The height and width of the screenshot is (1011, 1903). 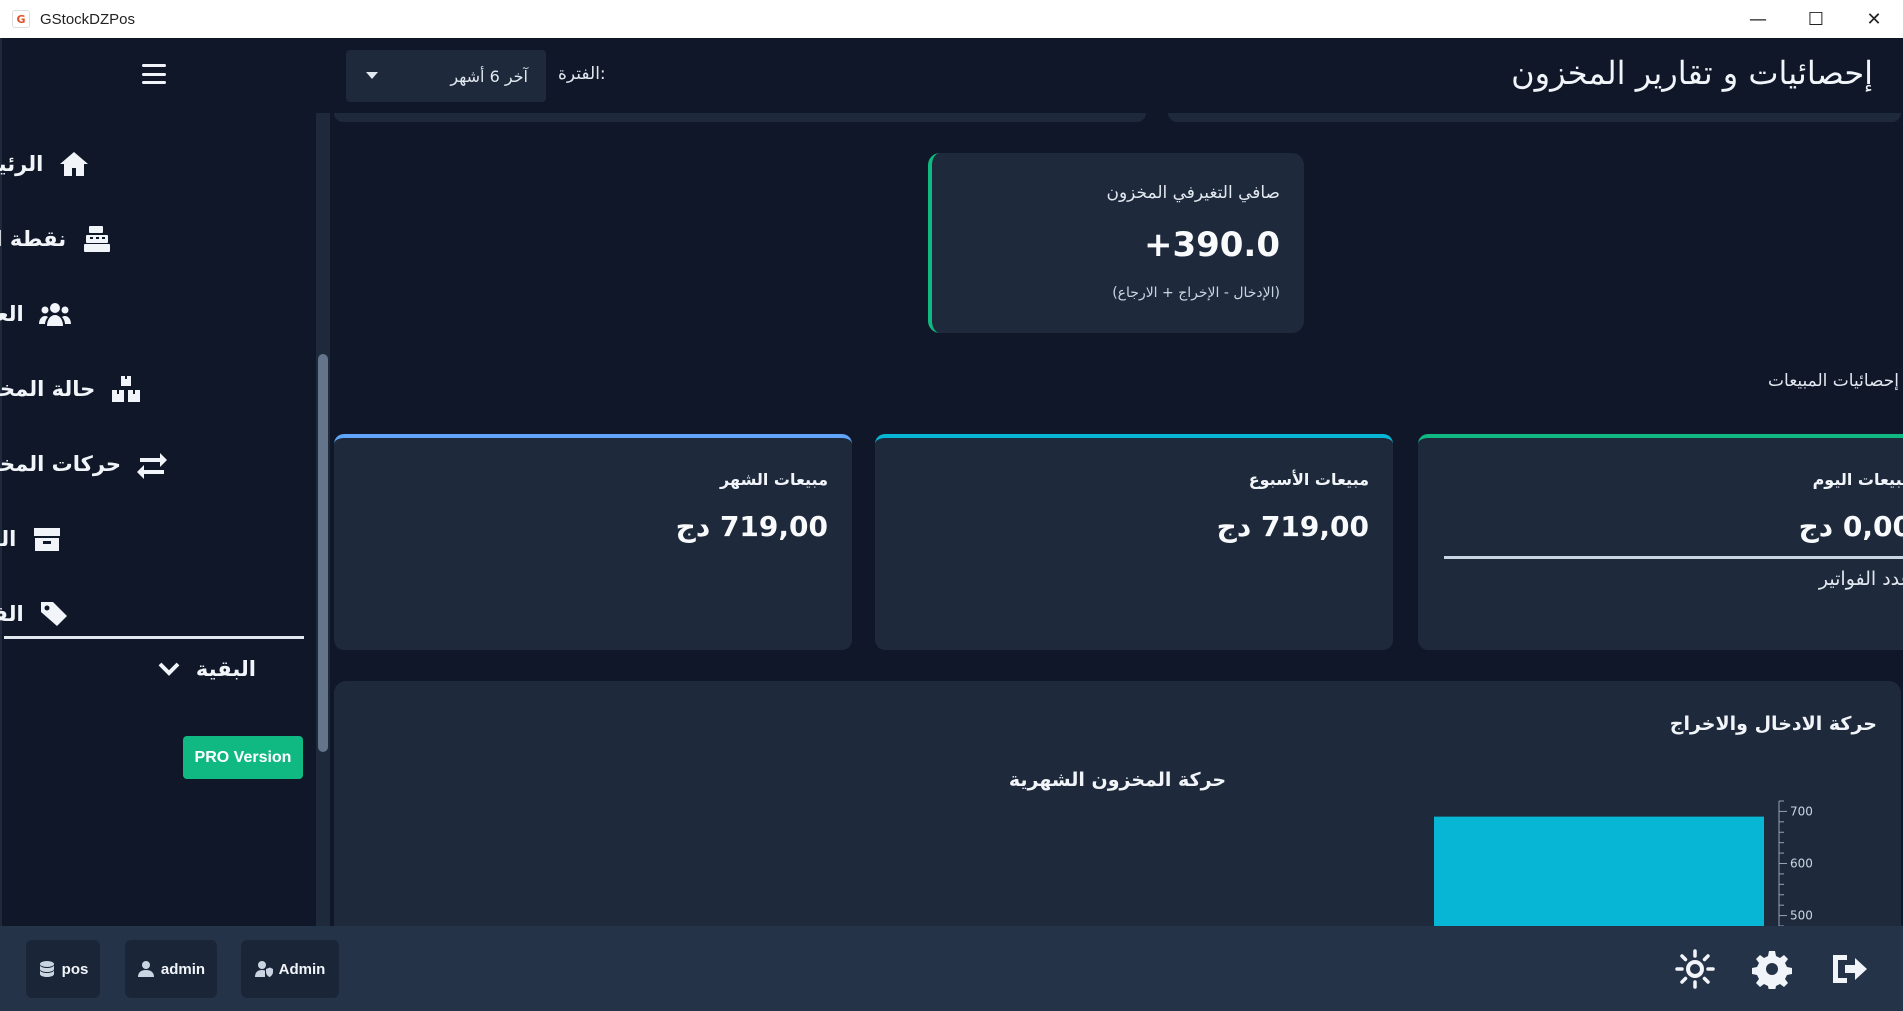 I want to click on content-scrollbar-thumb, so click(x=323, y=553).